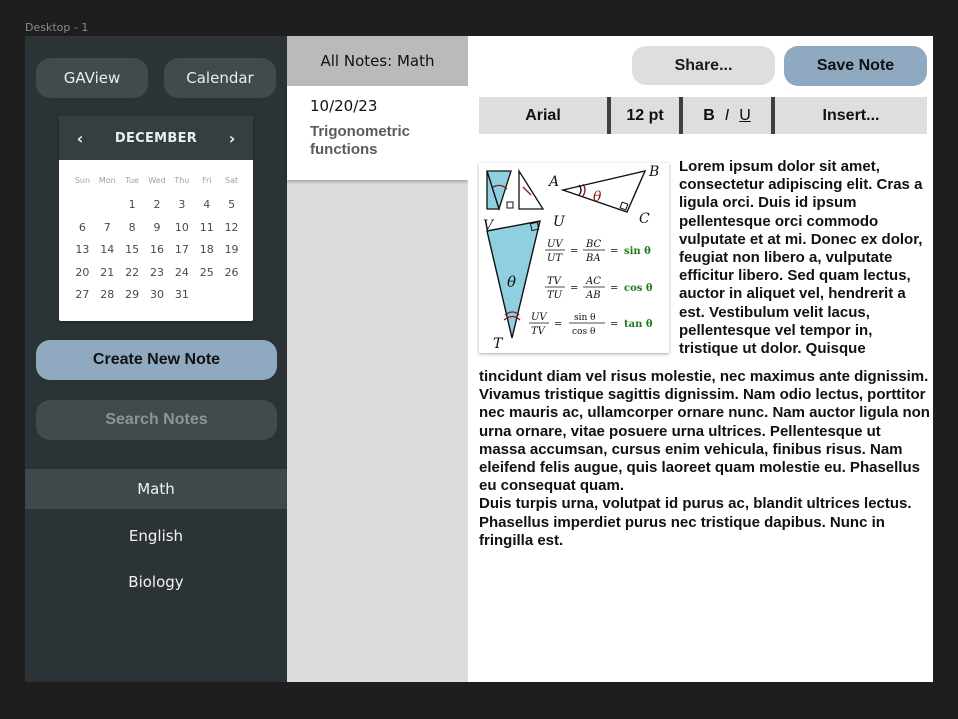 The height and width of the screenshot is (719, 958). Describe the element at coordinates (593, 295) in the screenshot. I see `svg-text: AB` at that location.